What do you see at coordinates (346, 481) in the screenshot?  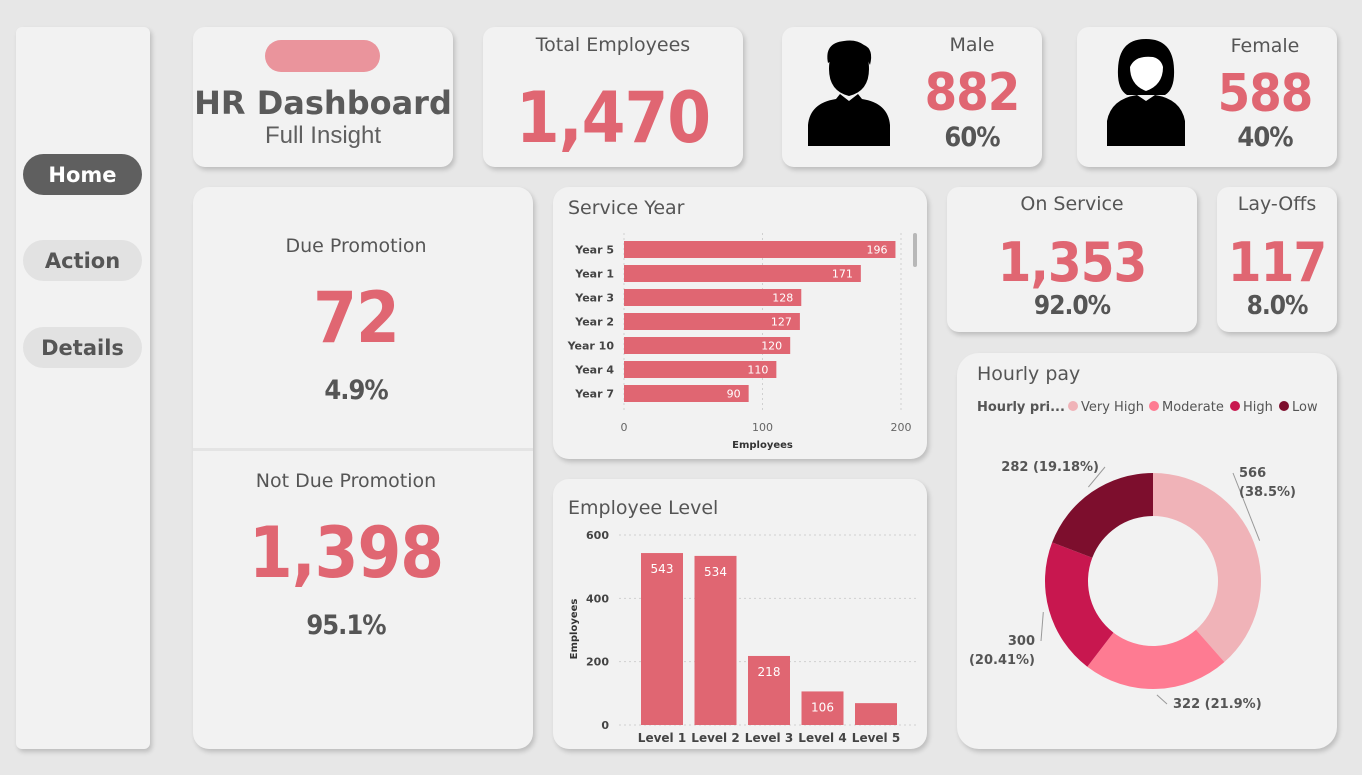 I see `not-due-promotion-label: Not Due Promotion` at bounding box center [346, 481].